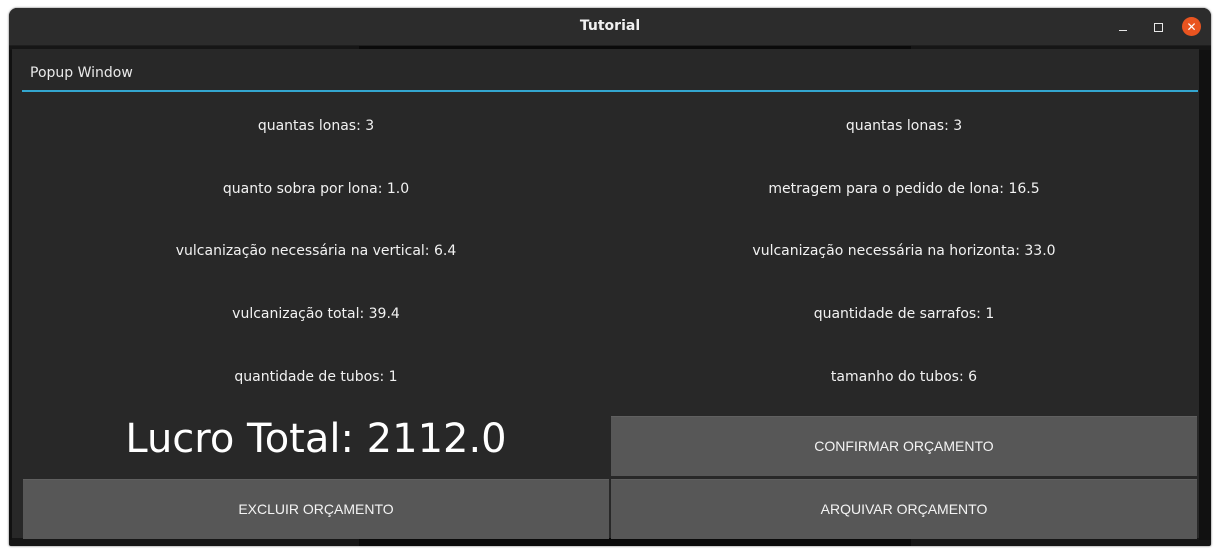  I want to click on close-button: ✕, so click(1191, 26).